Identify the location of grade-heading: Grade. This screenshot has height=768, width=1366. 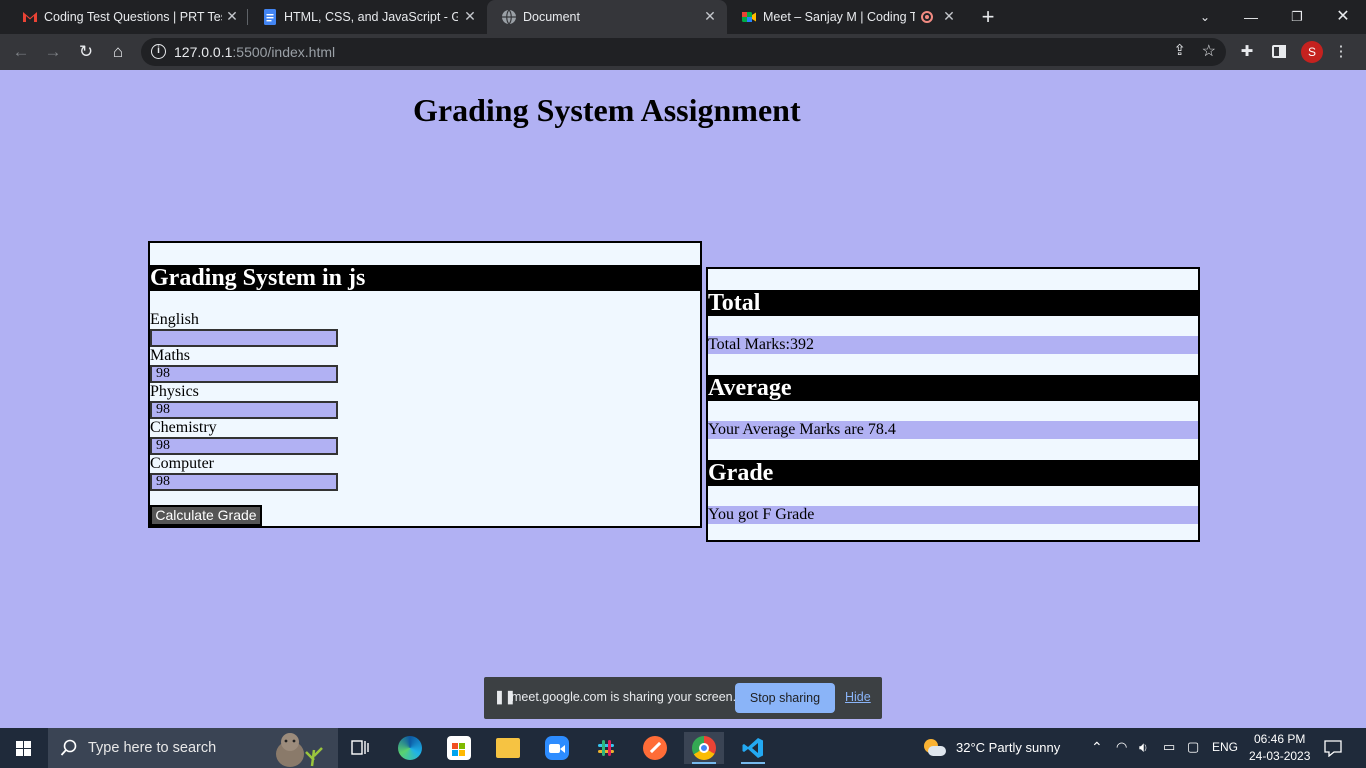
(953, 473).